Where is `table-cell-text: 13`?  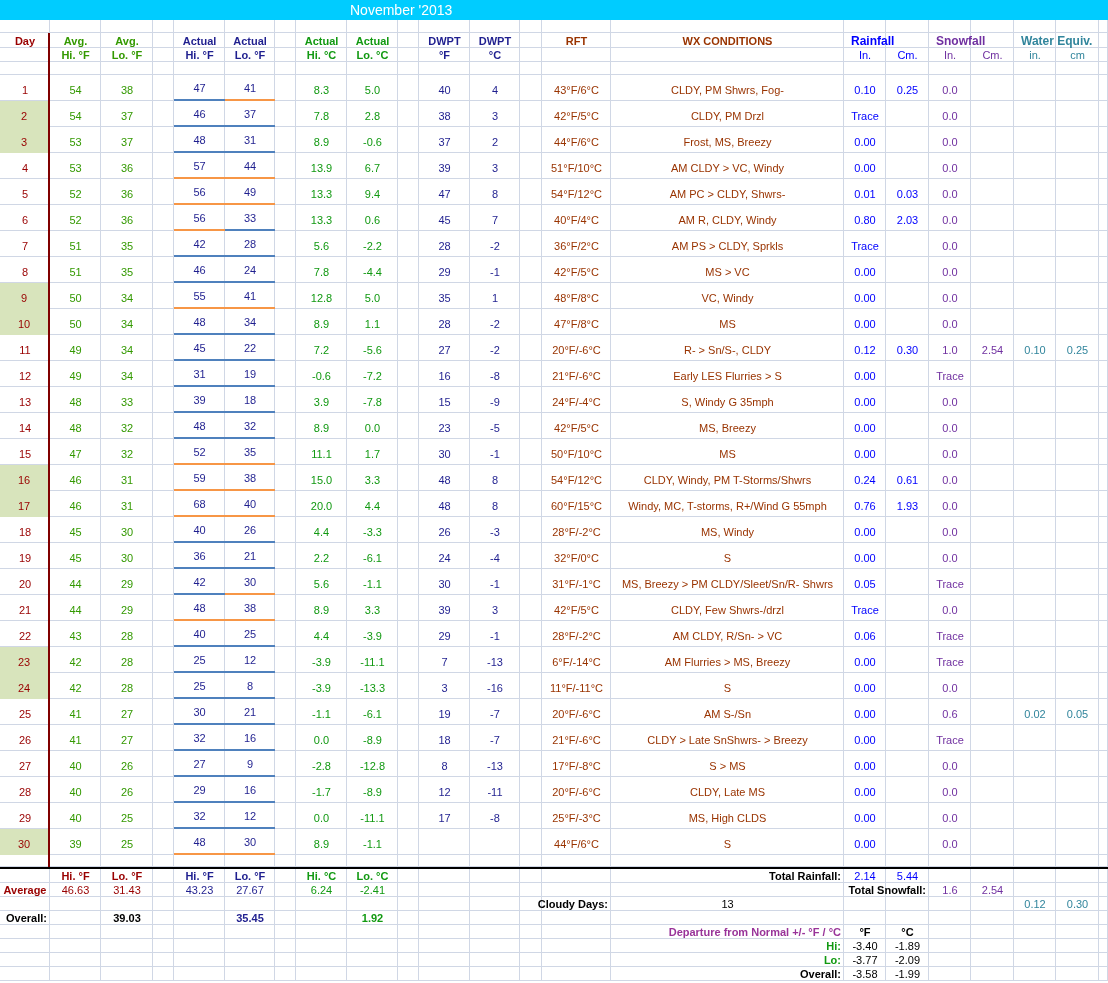 table-cell-text: 13 is located at coordinates (727, 904).